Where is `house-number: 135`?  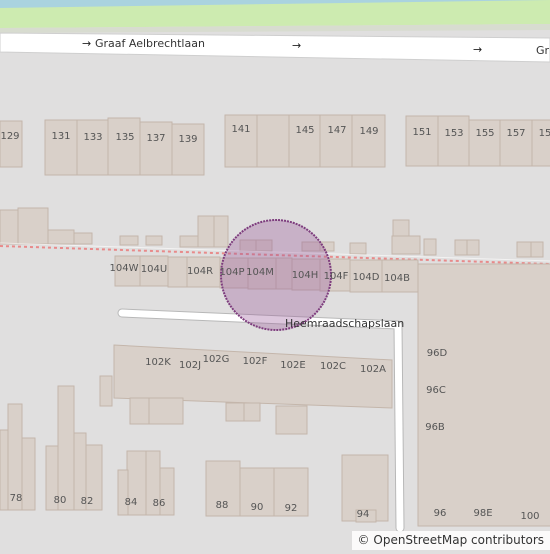
house-number: 135 is located at coordinates (125, 137).